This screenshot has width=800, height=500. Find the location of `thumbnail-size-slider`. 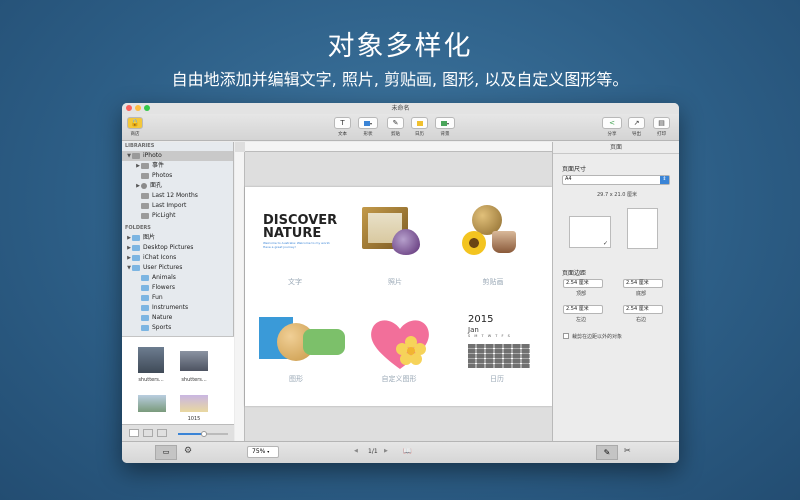

thumbnail-size-slider is located at coordinates (203, 434).